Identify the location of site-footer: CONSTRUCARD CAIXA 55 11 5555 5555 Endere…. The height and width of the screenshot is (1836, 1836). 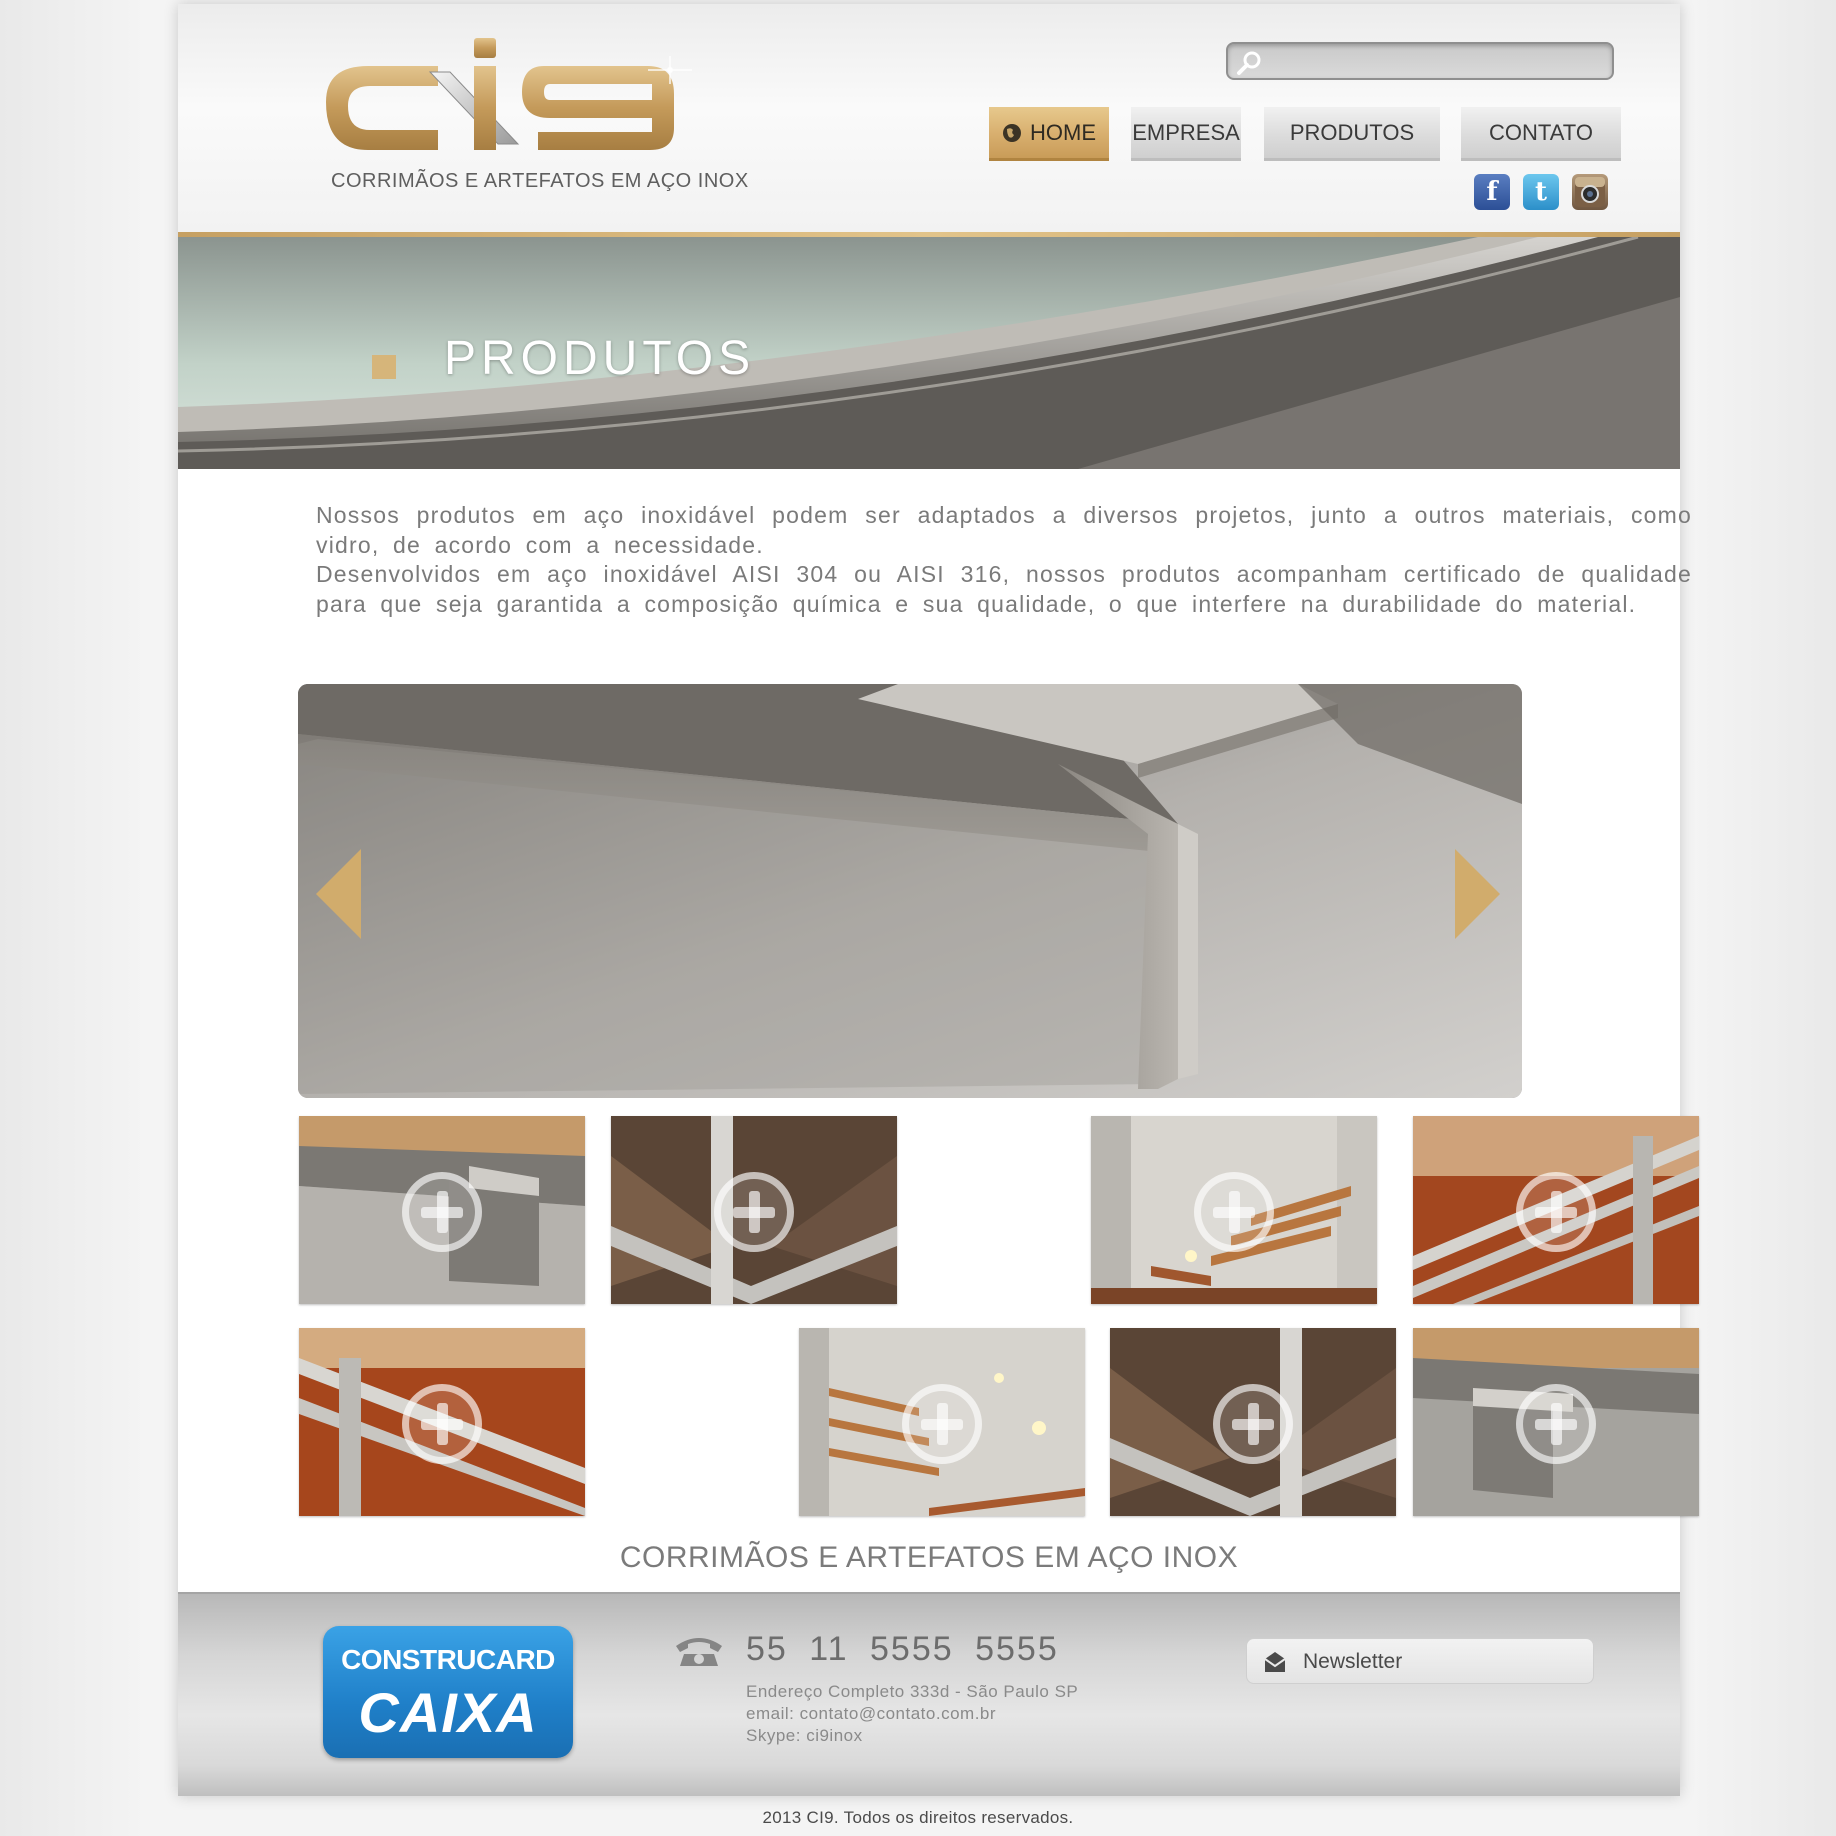
(929, 1694).